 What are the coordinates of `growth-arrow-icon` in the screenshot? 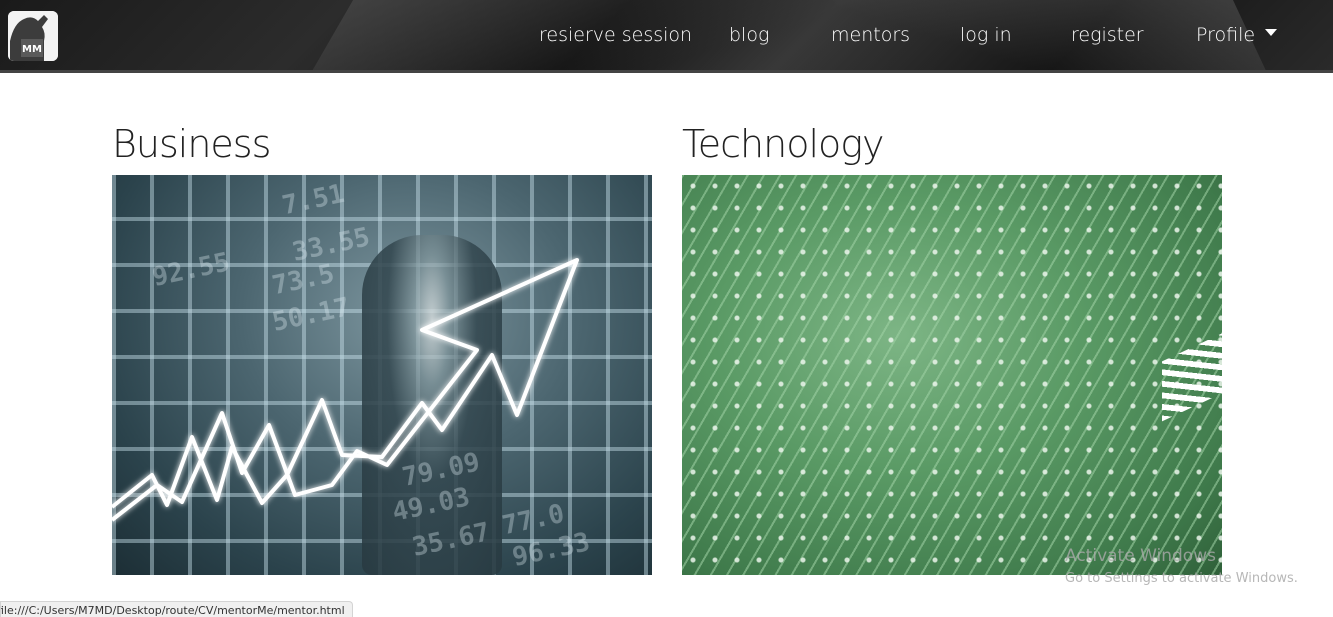 It's located at (345, 390).